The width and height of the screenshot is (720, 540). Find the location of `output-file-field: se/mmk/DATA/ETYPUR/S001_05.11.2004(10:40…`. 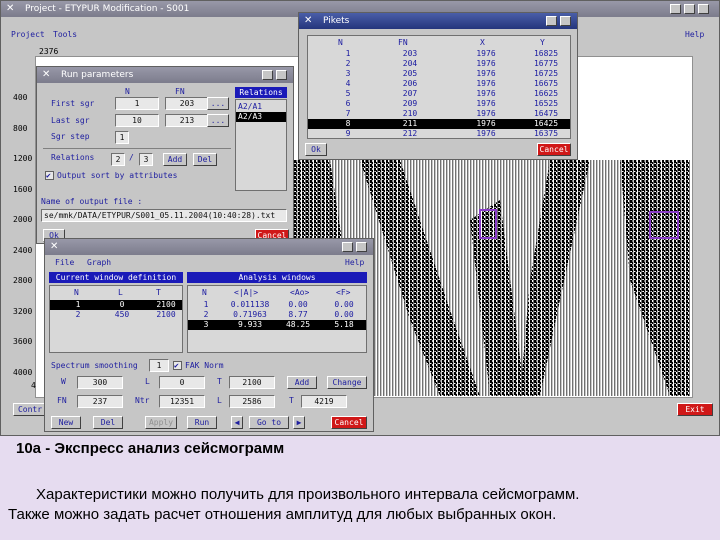

output-file-field: se/mmk/DATA/ETYPUR/S001_05.11.2004(10:40… is located at coordinates (164, 215).